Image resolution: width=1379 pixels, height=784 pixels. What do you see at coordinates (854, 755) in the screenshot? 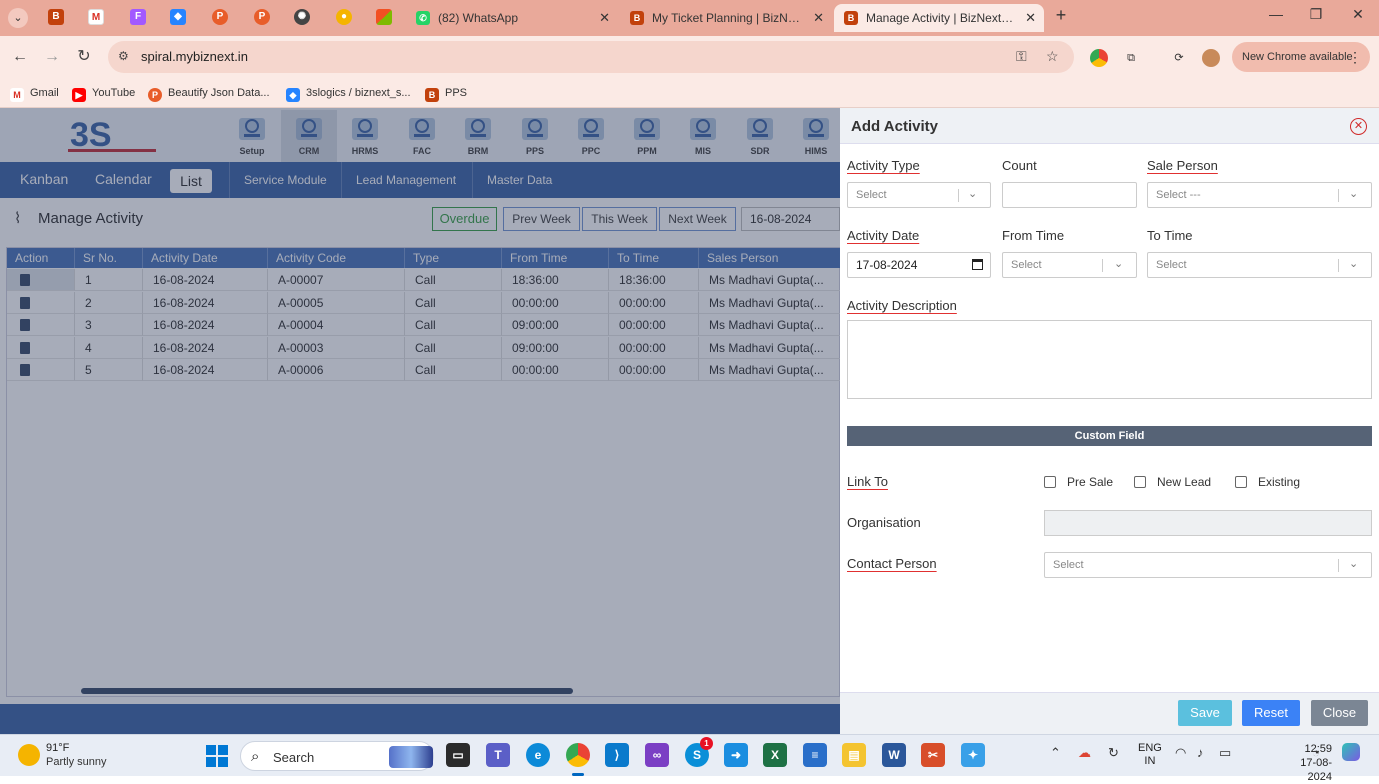
I see `file-explorer-icon: ▤` at bounding box center [854, 755].